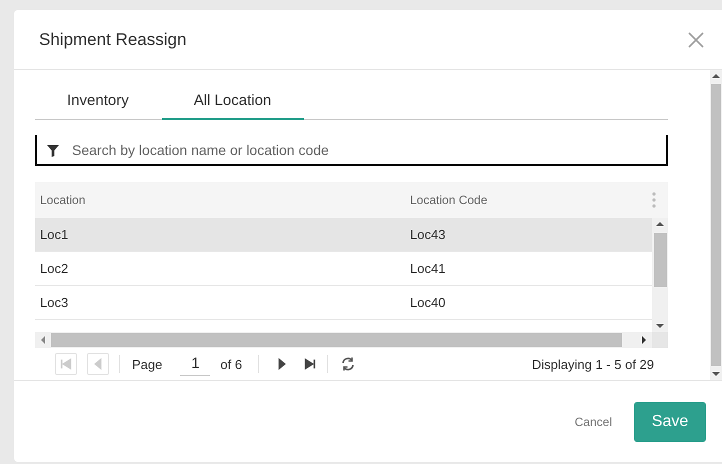 The height and width of the screenshot is (464, 722). What do you see at coordinates (231, 364) in the screenshot?
I see `page-count: of 6` at bounding box center [231, 364].